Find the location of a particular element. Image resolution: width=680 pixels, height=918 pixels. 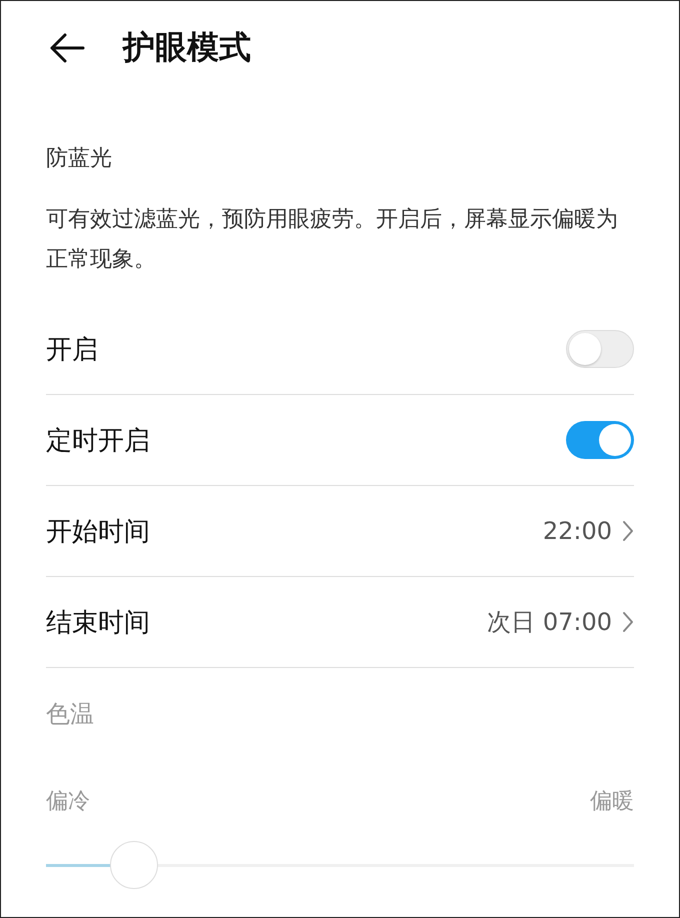

time-value: 22:00 is located at coordinates (577, 531).